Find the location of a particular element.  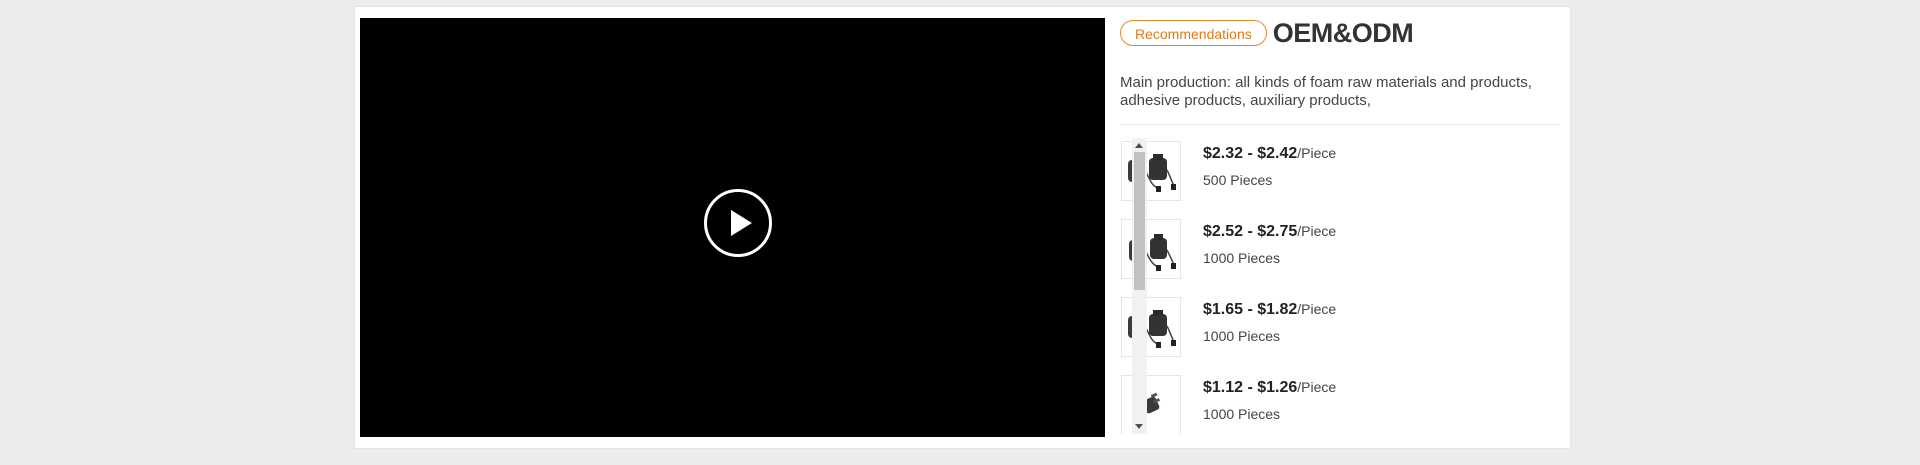

product-item: $2.32 - $2.42/Piece 500 Pieces is located at coordinates (1330, 173).